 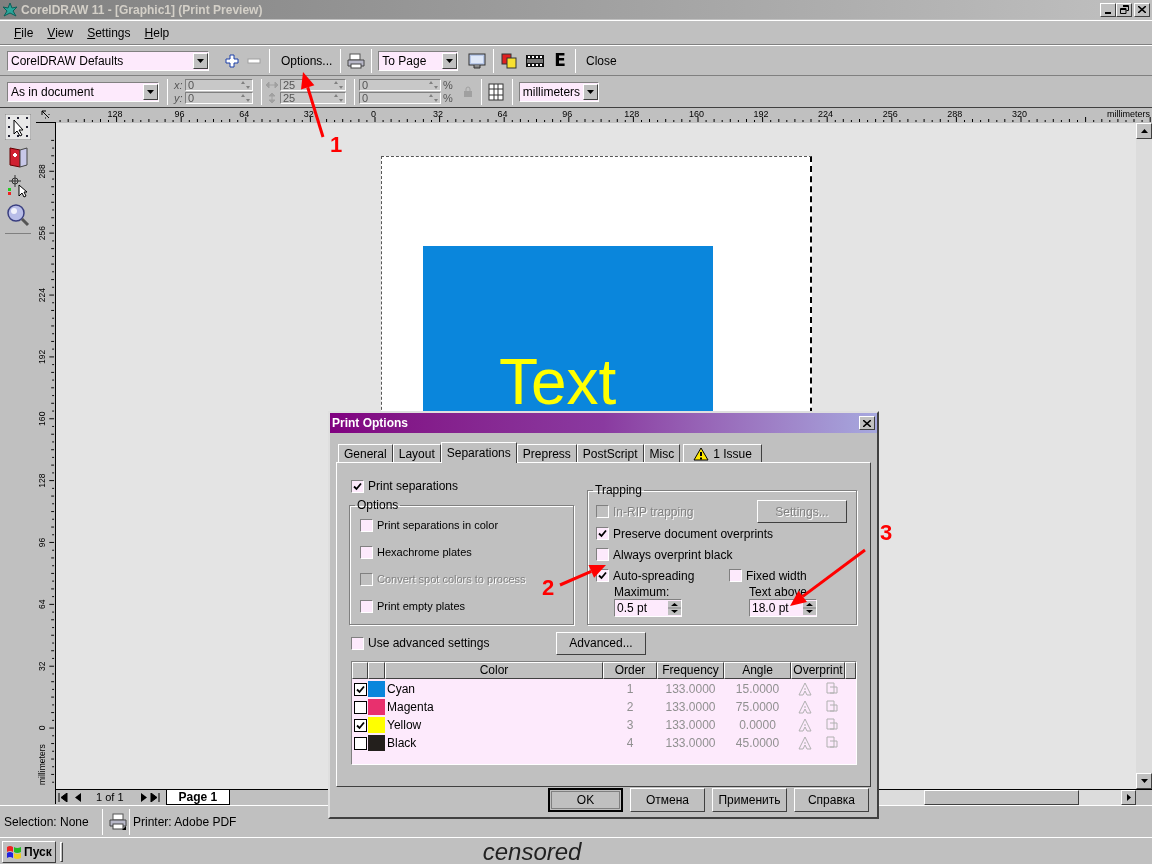 What do you see at coordinates (336, 145) in the screenshot?
I see `annotation-number: 1` at bounding box center [336, 145].